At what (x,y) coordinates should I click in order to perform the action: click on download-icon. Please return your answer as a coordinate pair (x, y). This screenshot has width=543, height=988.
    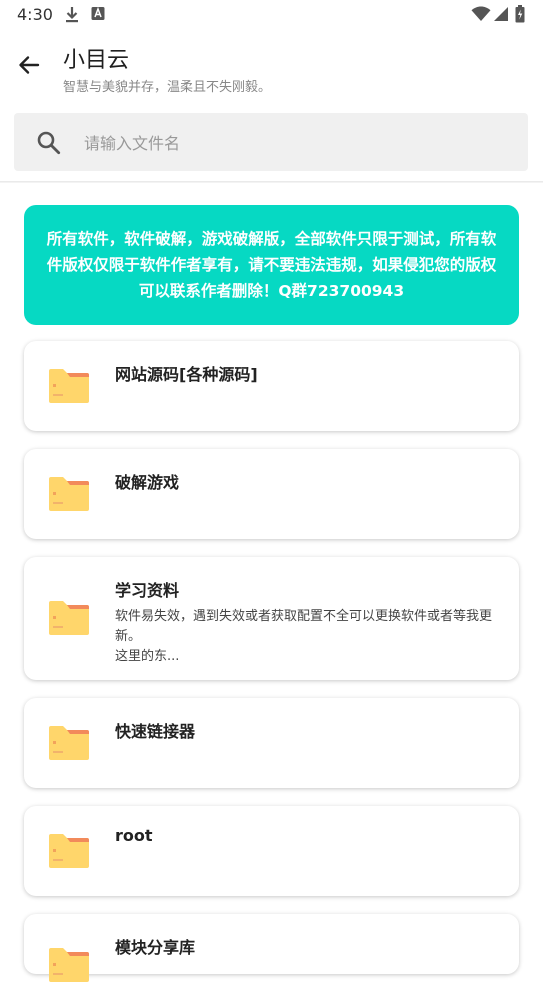
    Looking at the image, I should click on (72, 17).